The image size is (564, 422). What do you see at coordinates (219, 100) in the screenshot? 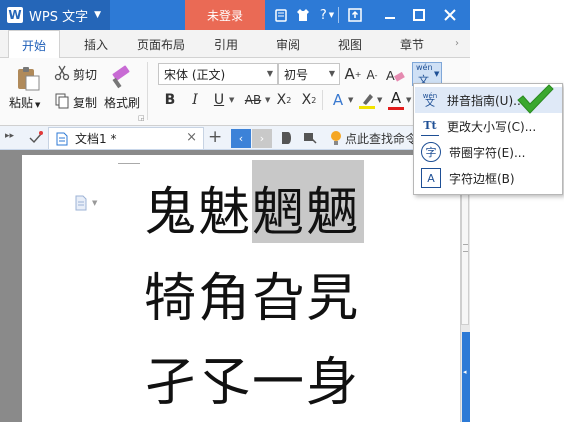
I see `underline-button: U` at bounding box center [219, 100].